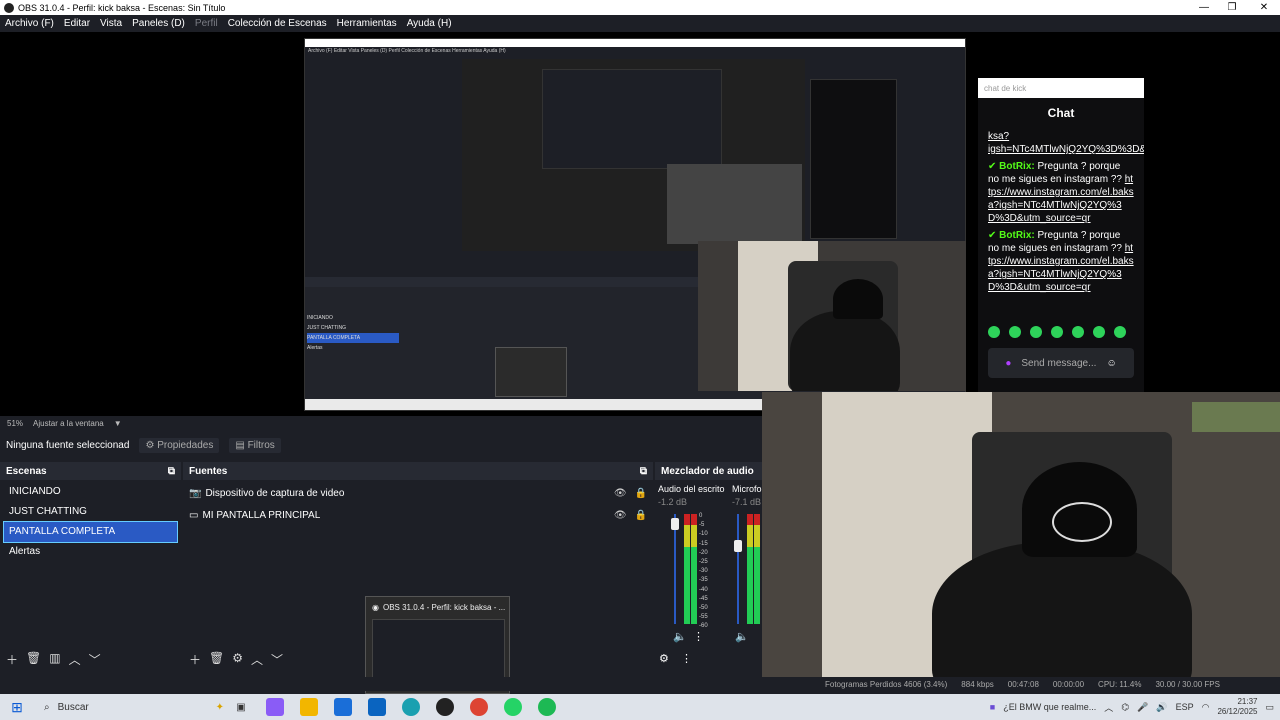 The width and height of the screenshot is (1280, 720). I want to click on obs-taskbar-icon, so click(445, 707).